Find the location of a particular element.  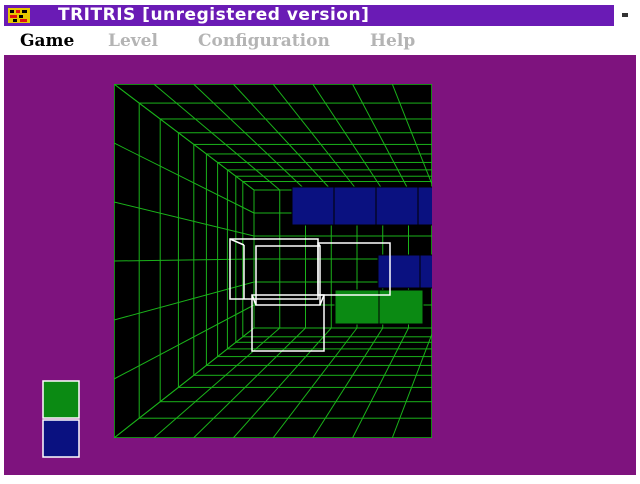

title-bar: TRITRIS [unregistered version] is located at coordinates (309, 15).